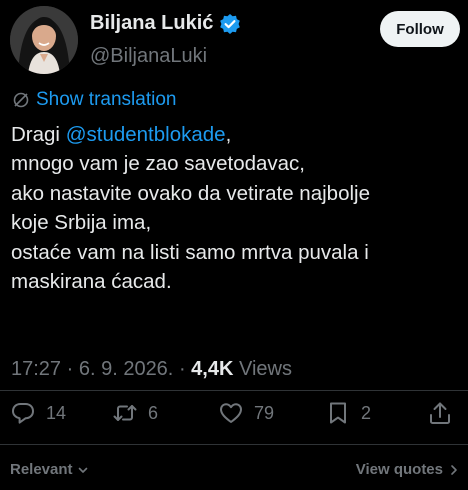  I want to click on follow-button: Follow, so click(420, 29).